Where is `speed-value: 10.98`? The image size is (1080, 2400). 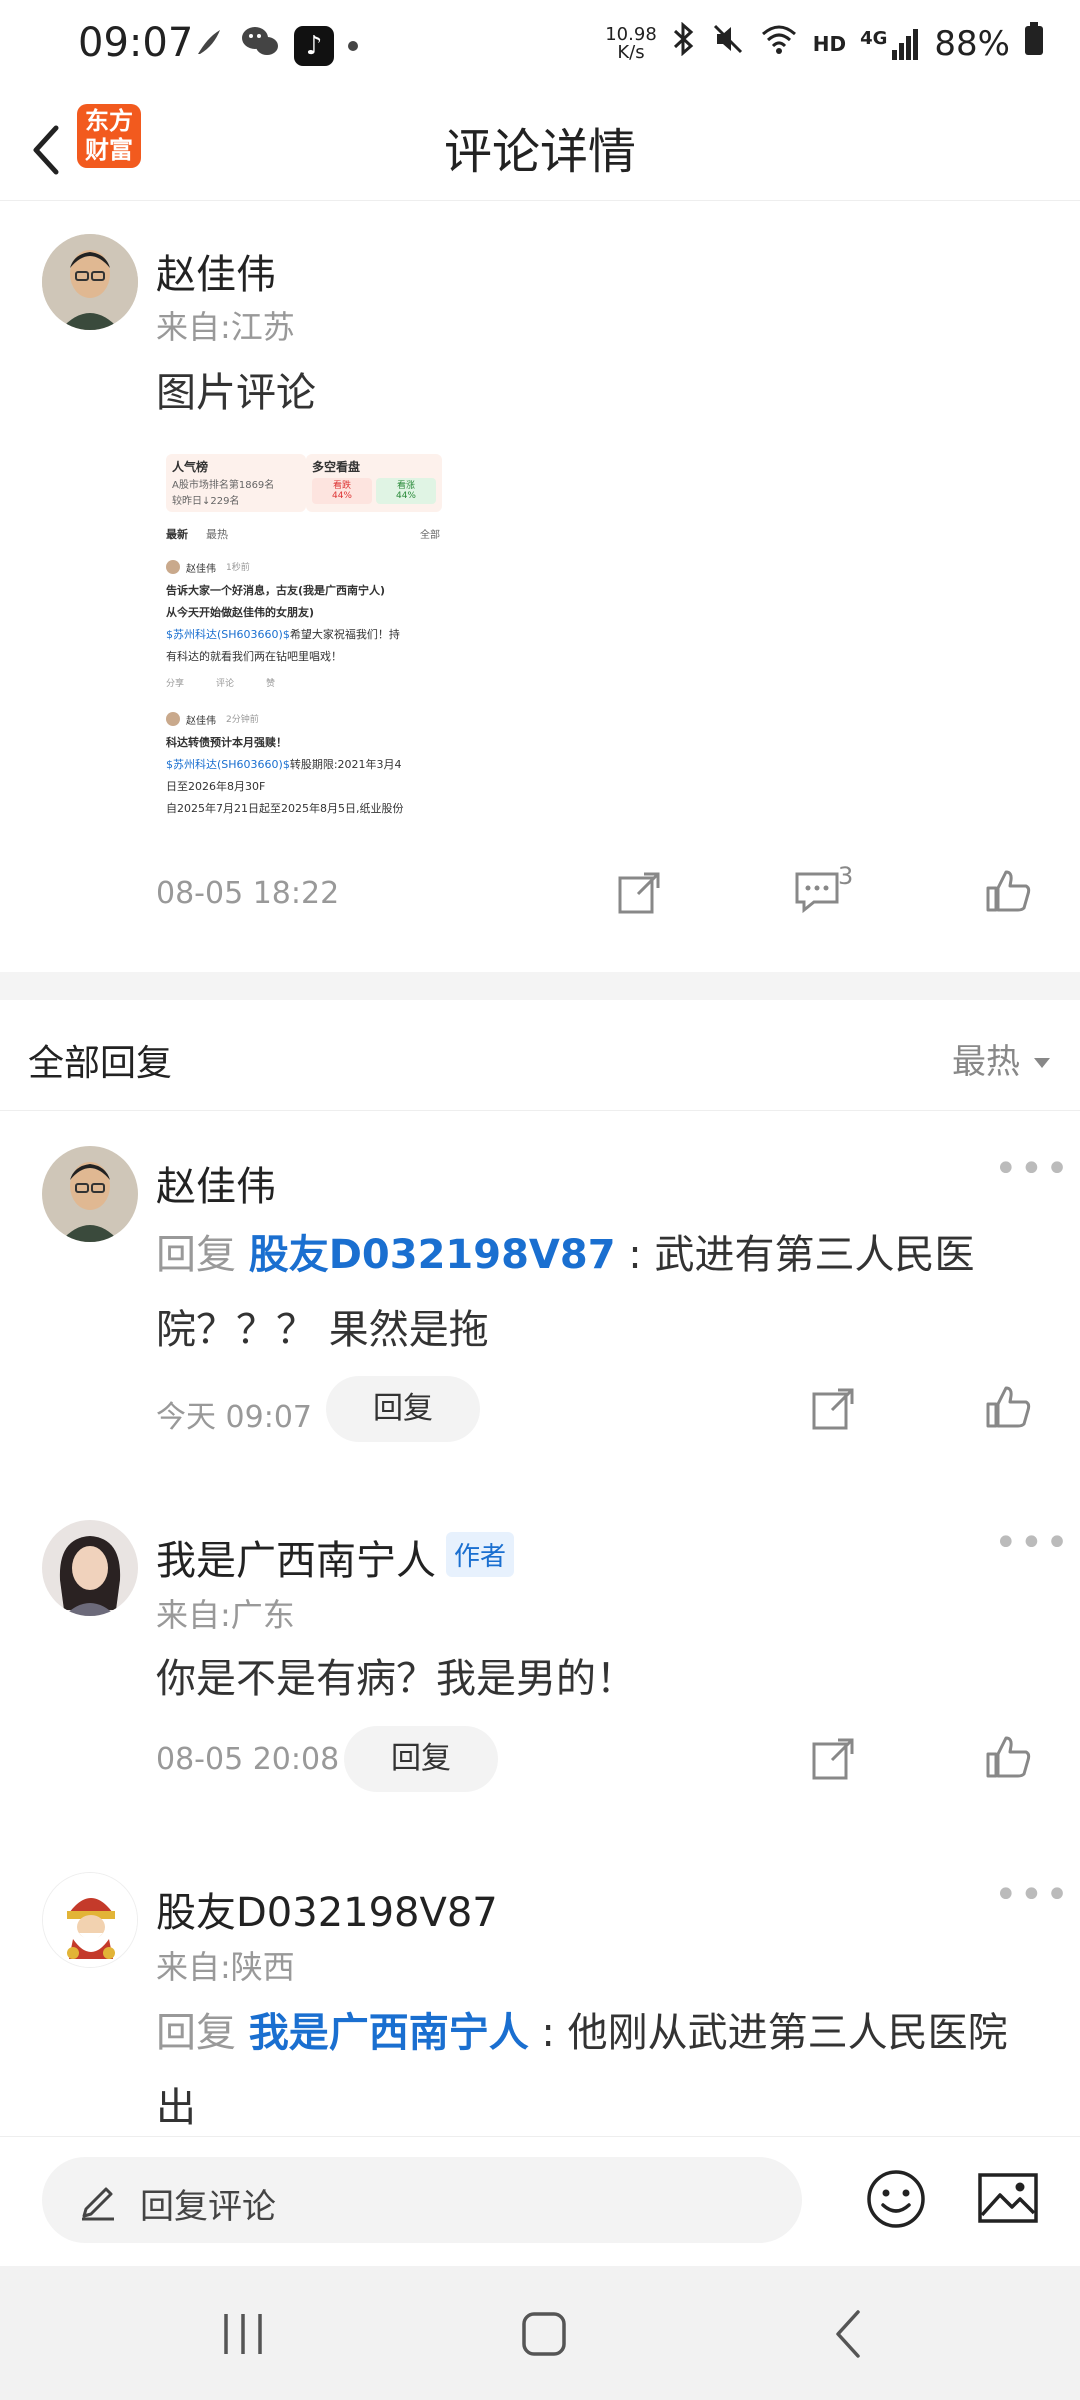
speed-value: 10.98 is located at coordinates (631, 34).